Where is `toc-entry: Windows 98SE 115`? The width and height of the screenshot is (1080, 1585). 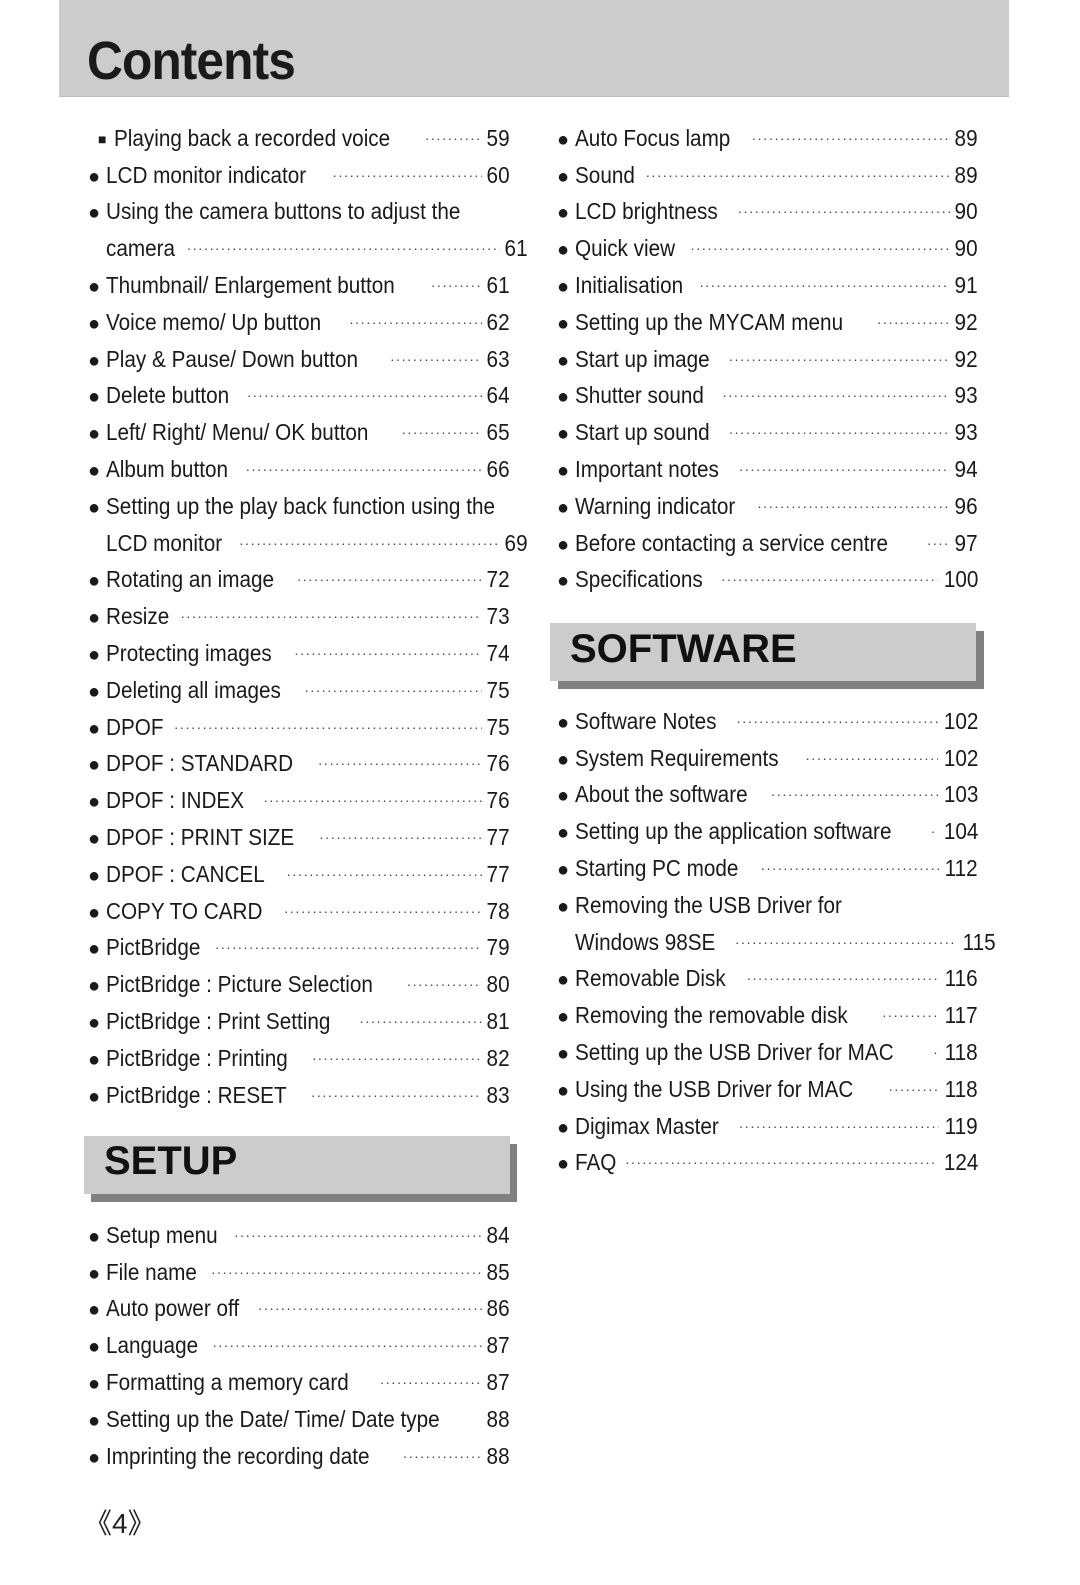
toc-entry: Windows 98SE 115 is located at coordinates (776, 942).